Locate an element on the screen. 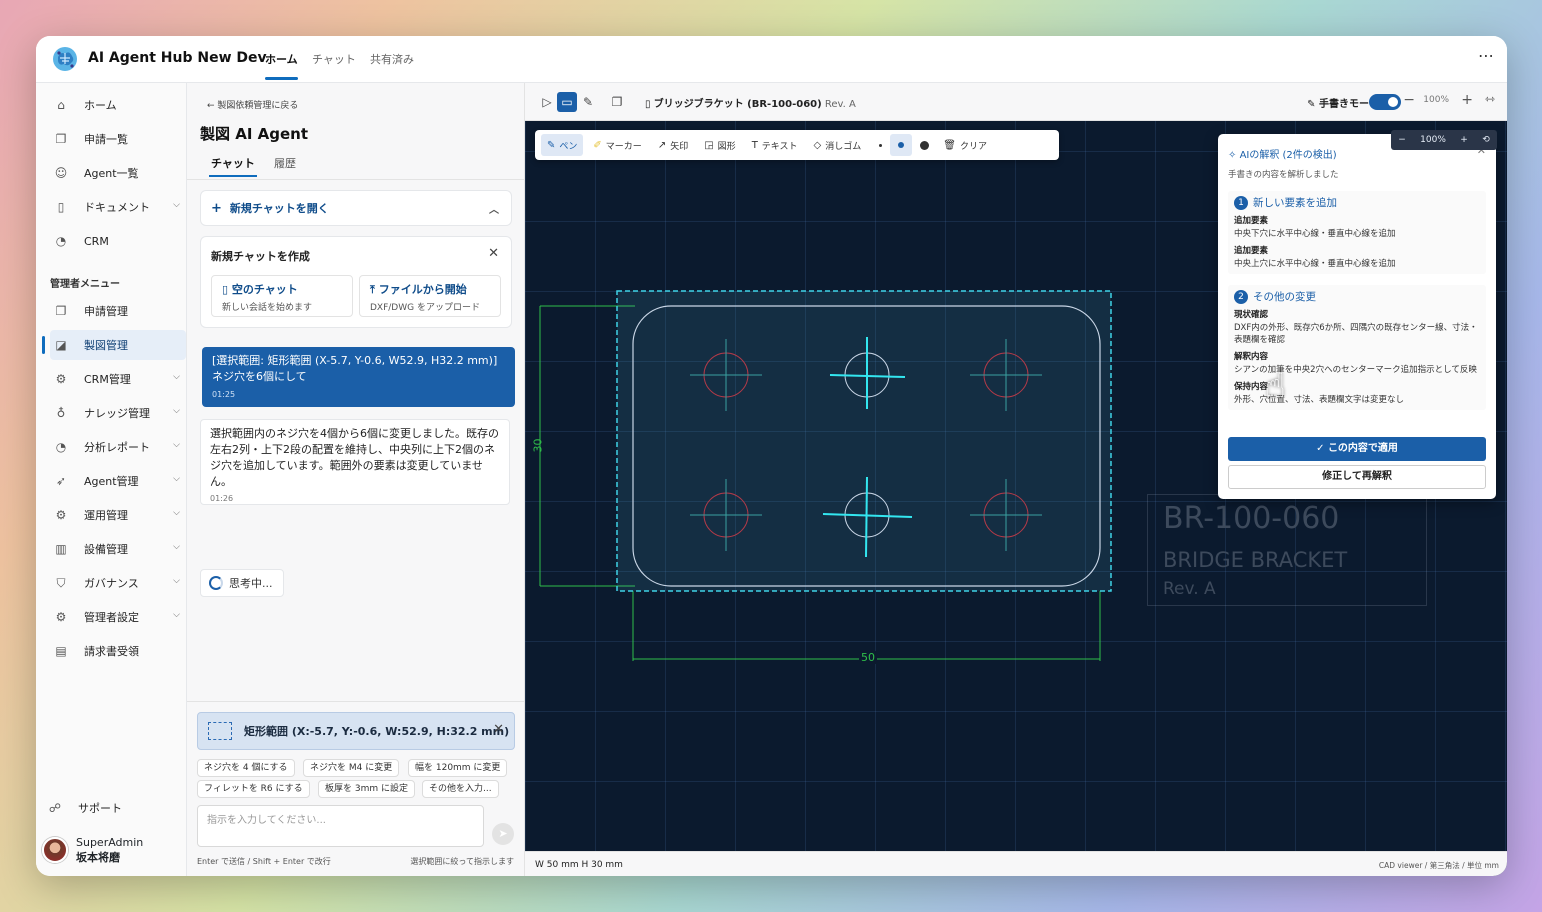 The height and width of the screenshot is (912, 1542). sidebar-item-request-manage: ❐ 申請管理 is located at coordinates (118, 311).